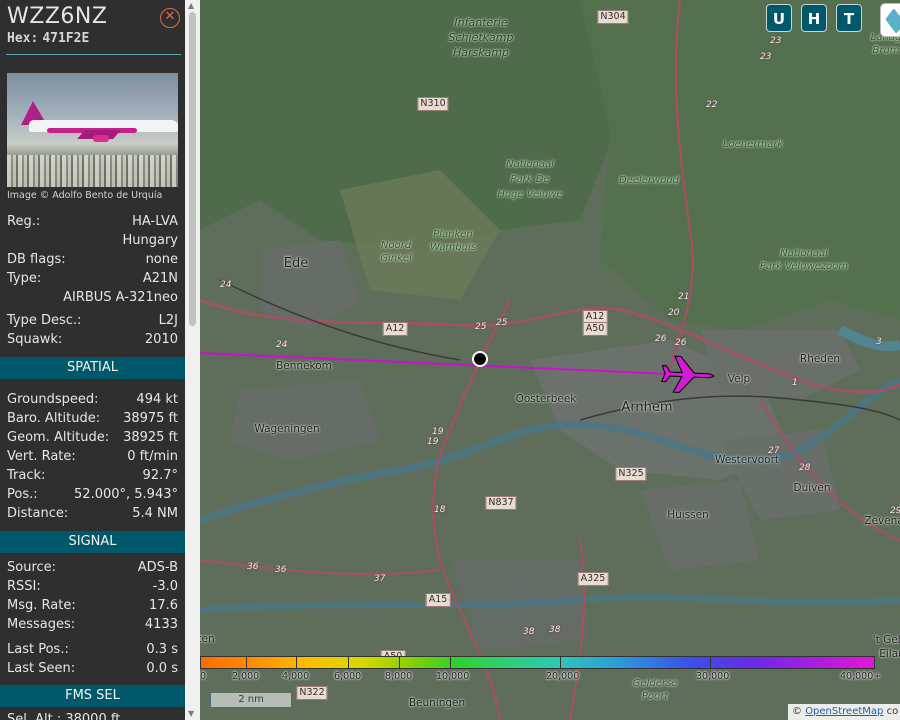 This screenshot has height=720, width=900. What do you see at coordinates (22, 494) in the screenshot?
I see `spatial-label: Pos.:` at bounding box center [22, 494].